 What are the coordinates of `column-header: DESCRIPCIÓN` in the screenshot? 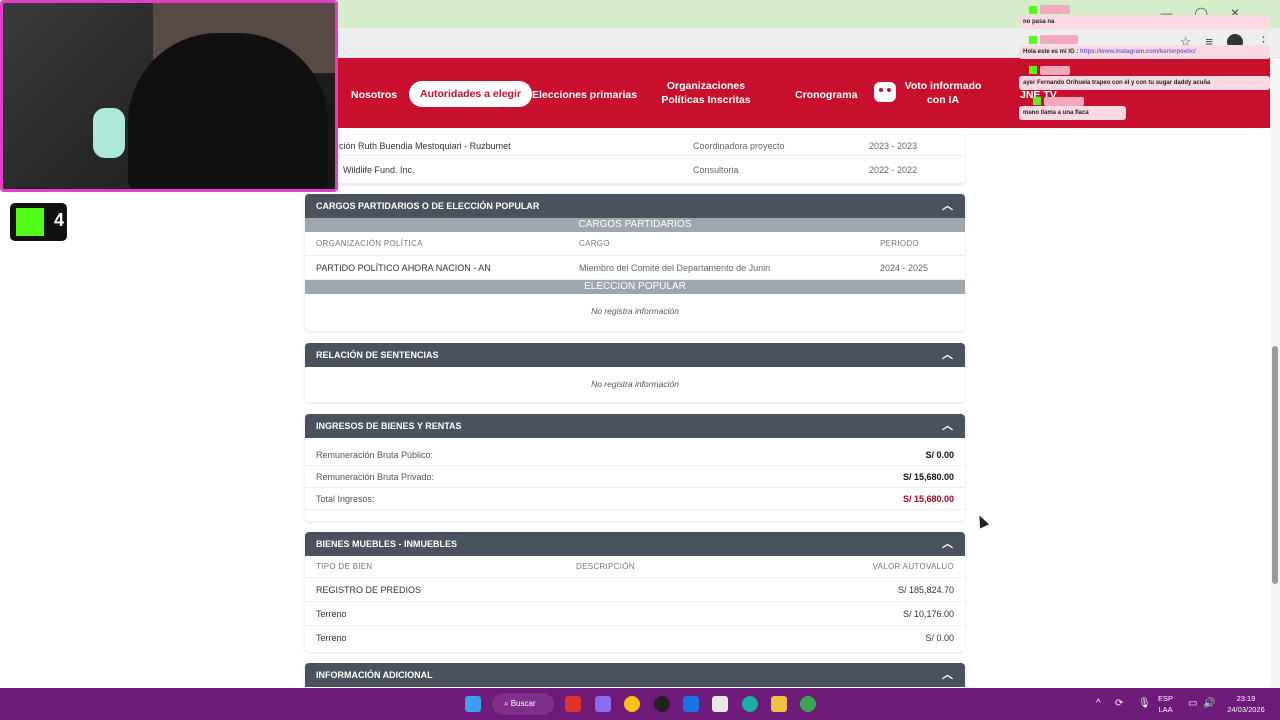 It's located at (605, 566).